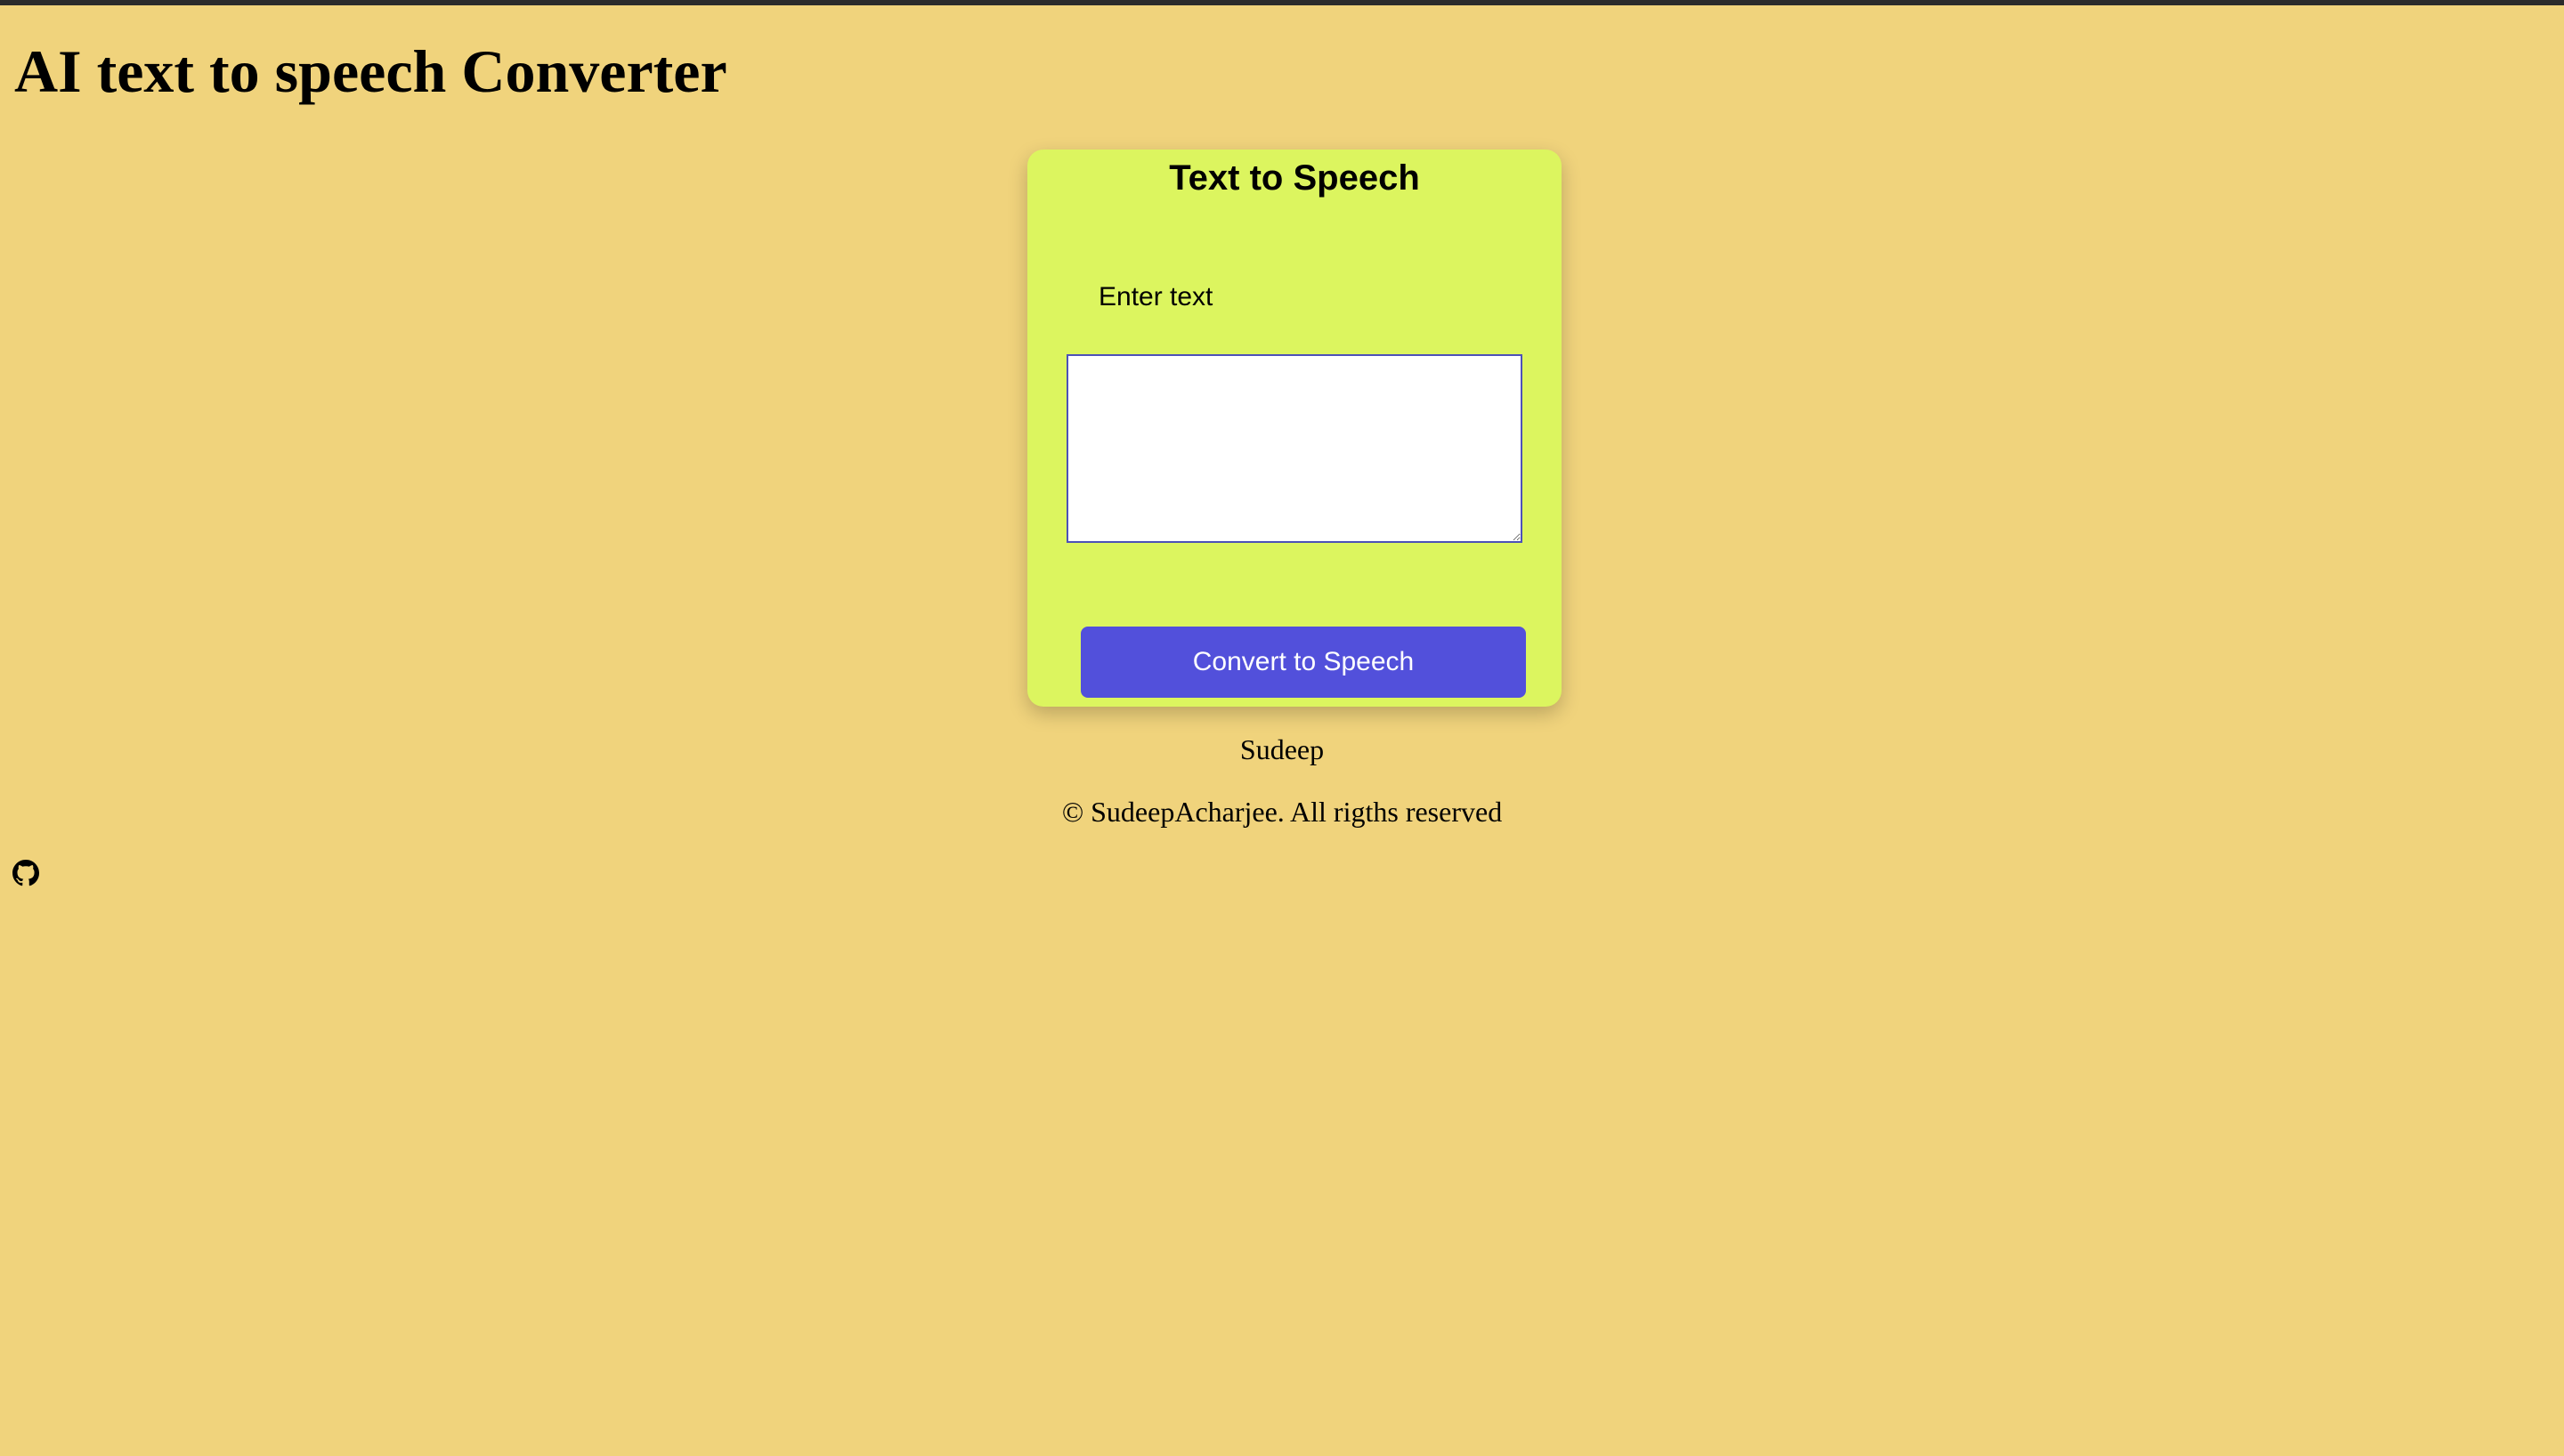  What do you see at coordinates (1294, 178) in the screenshot?
I see `card-title: Text to Speech` at bounding box center [1294, 178].